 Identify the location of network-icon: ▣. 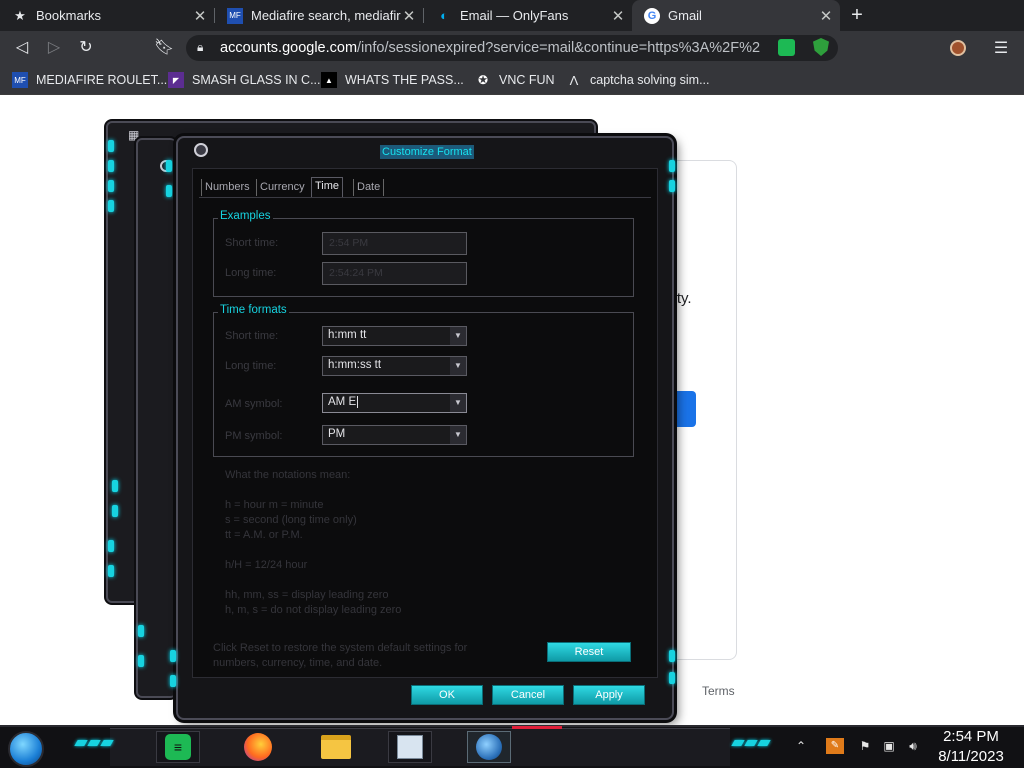
(889, 746).